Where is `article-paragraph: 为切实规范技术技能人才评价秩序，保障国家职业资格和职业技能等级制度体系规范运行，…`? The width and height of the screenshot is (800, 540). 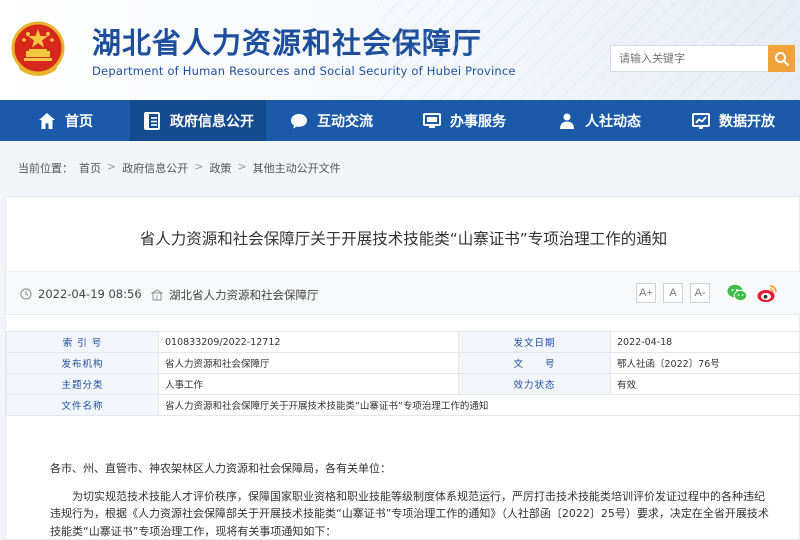 article-paragraph: 为切实规范技术技能人才评价秩序，保障国家职业资格和职业技能等级制度体系规范运行，… is located at coordinates (409, 513).